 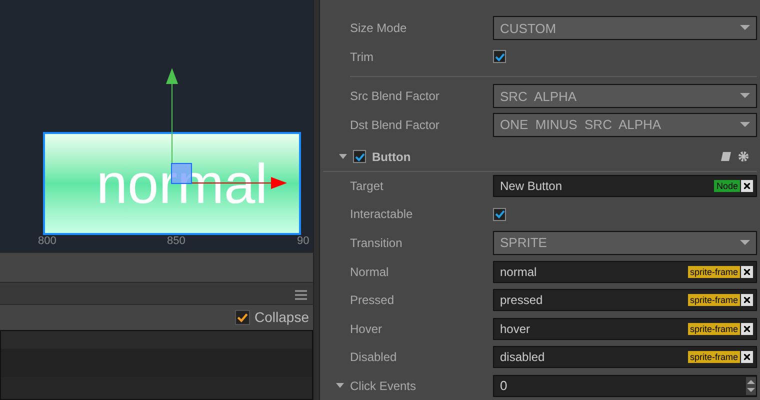 What do you see at coordinates (395, 125) in the screenshot?
I see `property-label: Dst Blend Factor` at bounding box center [395, 125].